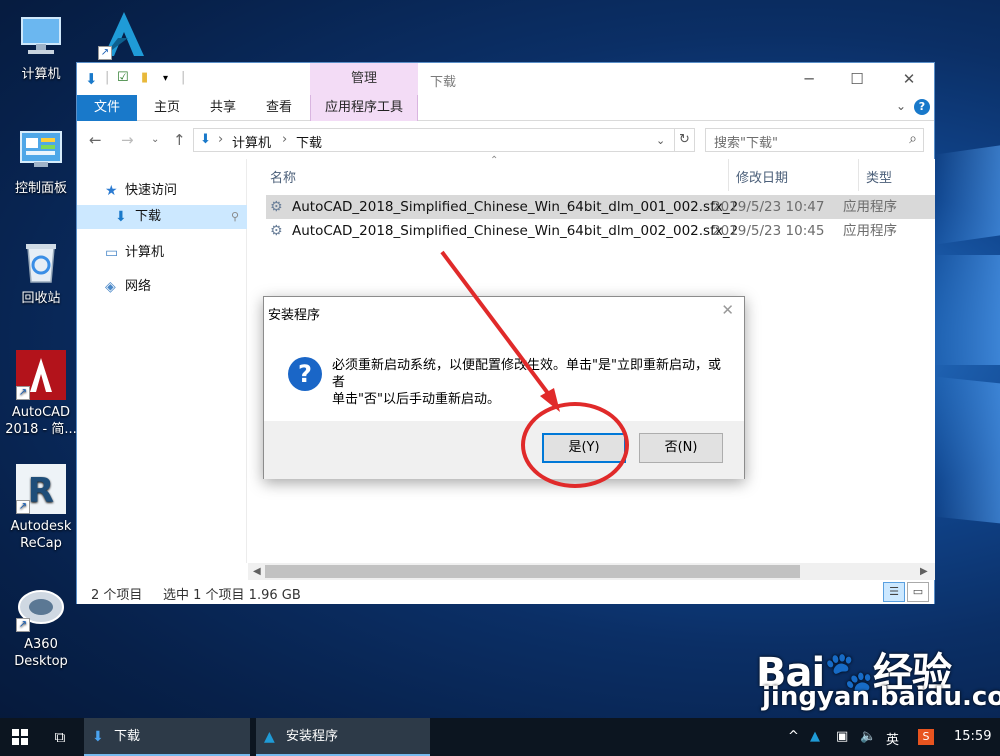 This screenshot has height=756, width=1000. I want to click on window-title: 下载, so click(443, 82).